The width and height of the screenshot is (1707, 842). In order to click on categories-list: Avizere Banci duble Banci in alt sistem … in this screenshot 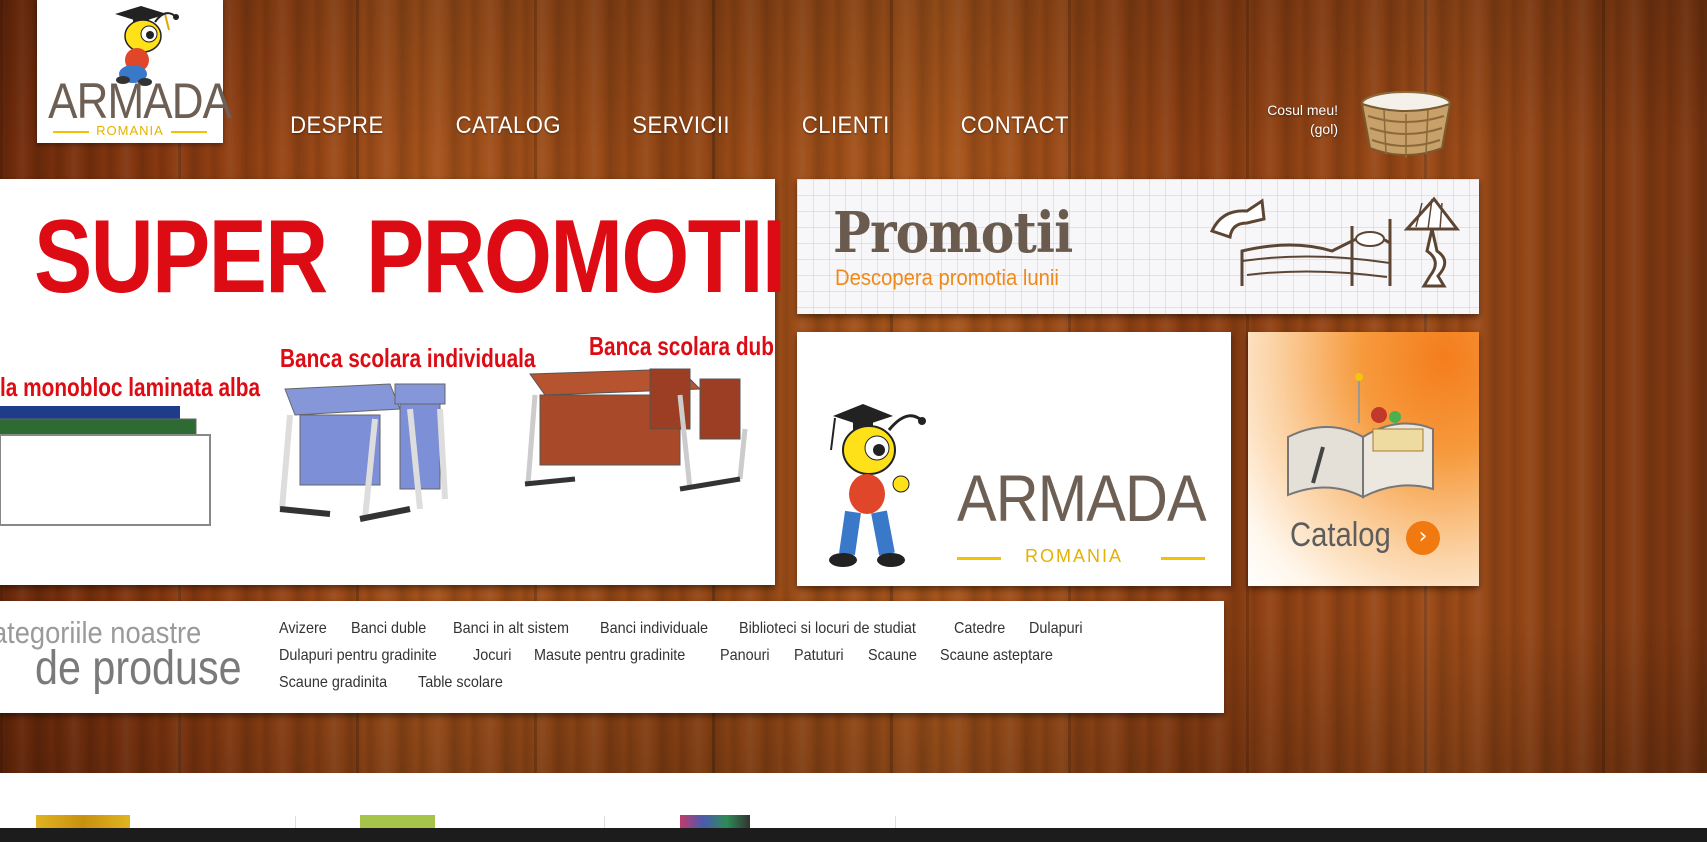, I will do `click(739, 655)`.